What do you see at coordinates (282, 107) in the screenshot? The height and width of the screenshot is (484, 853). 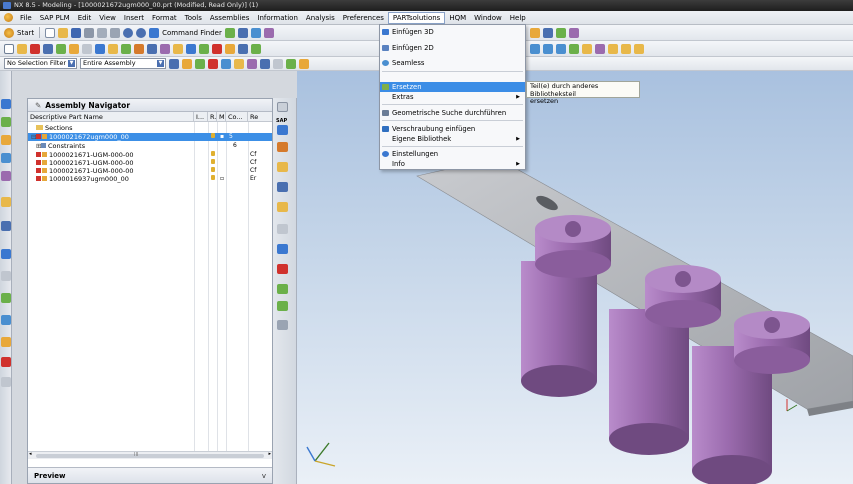 I see `panel-icon` at bounding box center [282, 107].